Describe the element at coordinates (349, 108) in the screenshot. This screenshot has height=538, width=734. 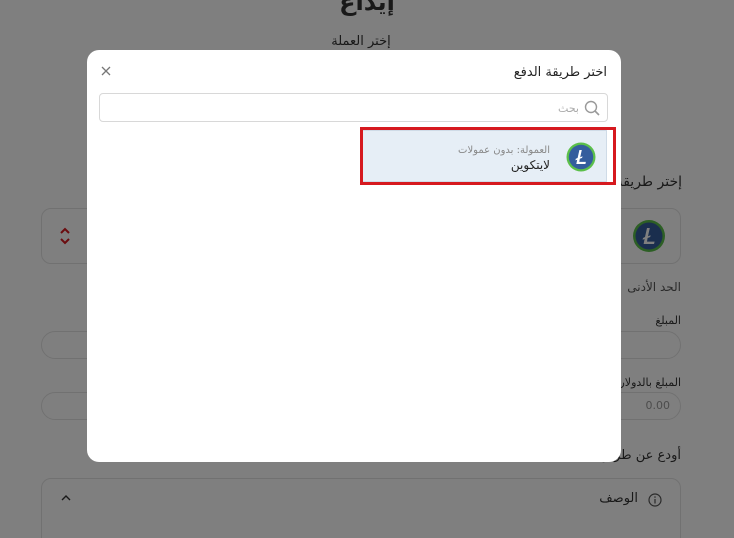
I see `search-input` at that location.